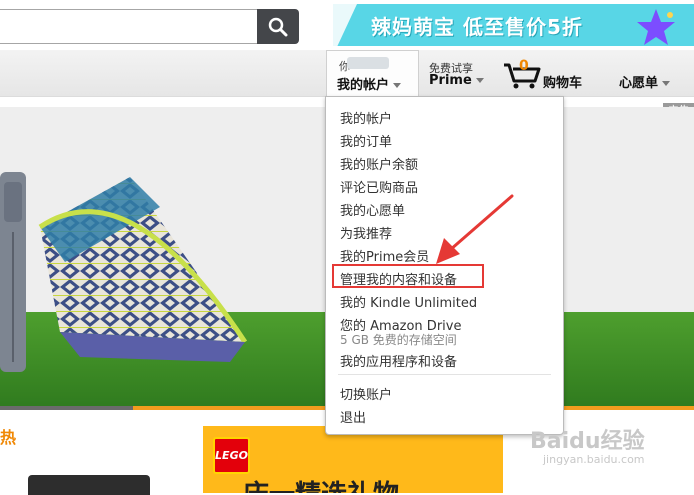 This screenshot has height=495, width=694. I want to click on menu-item-wishlist: 我的心愿单, so click(372, 209).